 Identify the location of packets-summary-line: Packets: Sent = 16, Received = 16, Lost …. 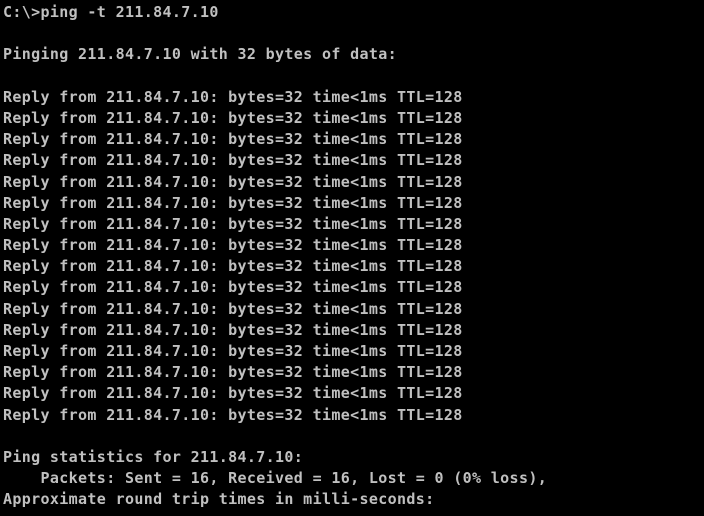
(275, 478).